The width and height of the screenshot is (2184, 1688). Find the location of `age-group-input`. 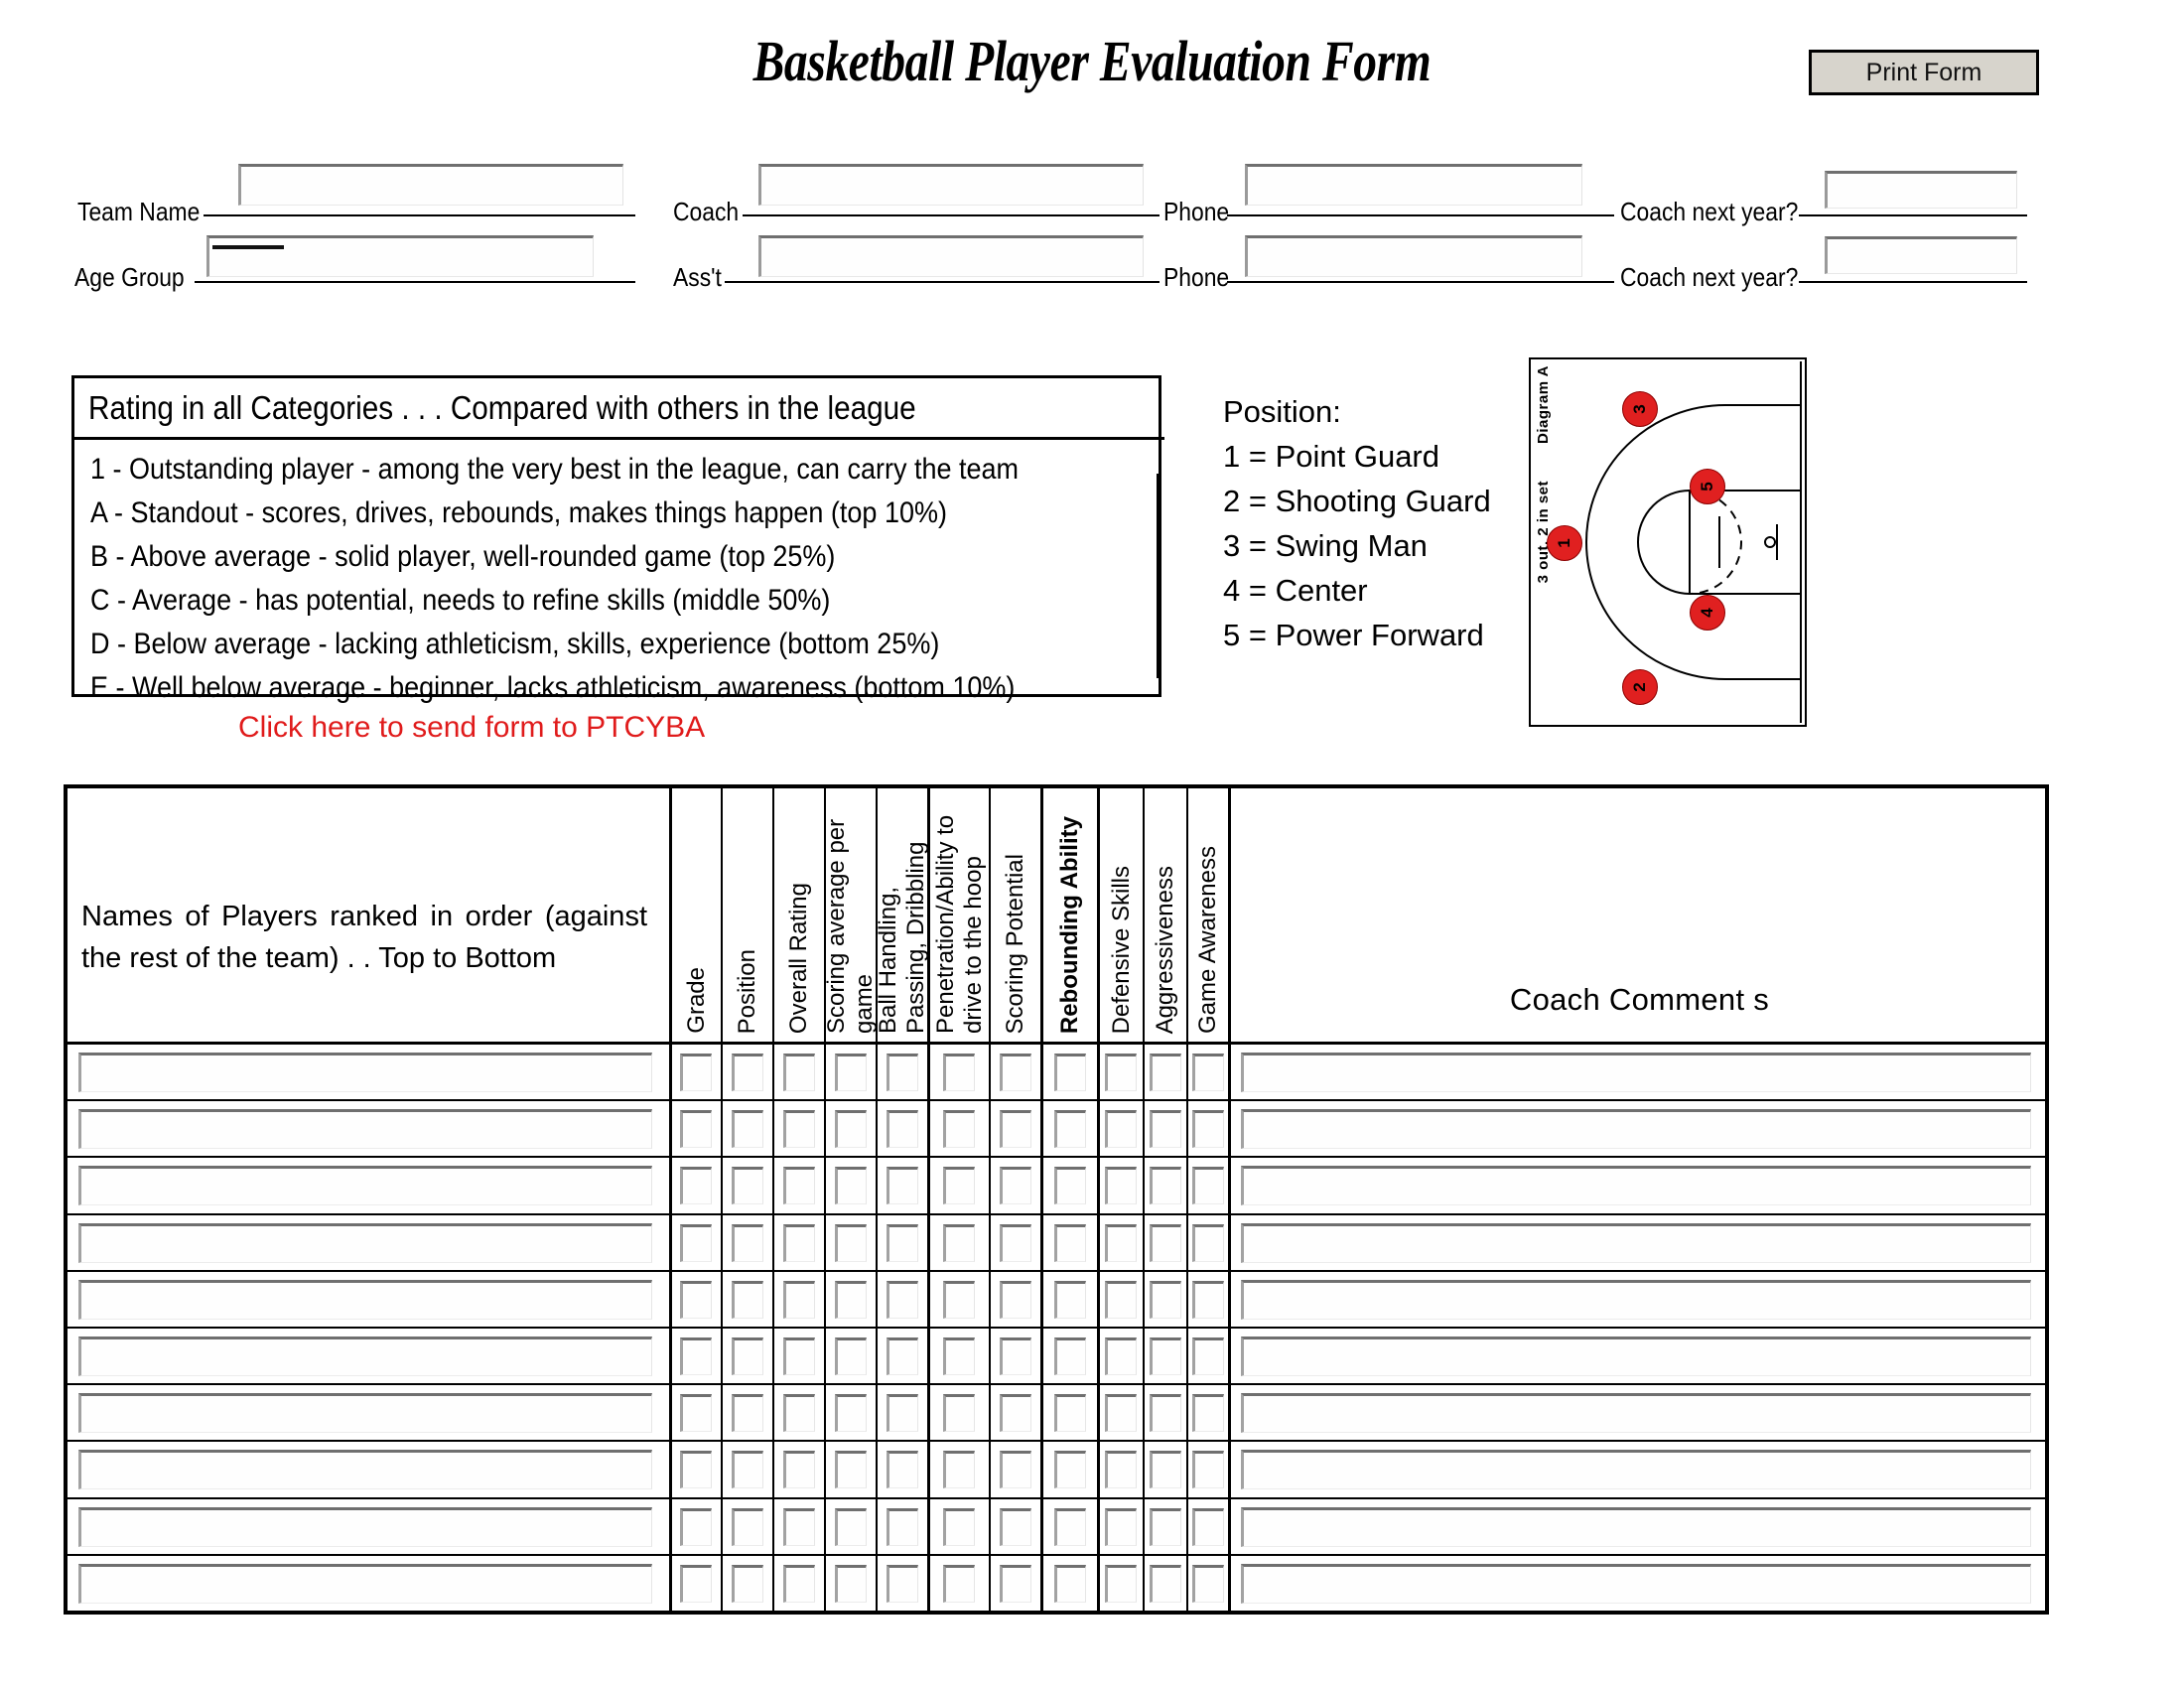

age-group-input is located at coordinates (400, 256).